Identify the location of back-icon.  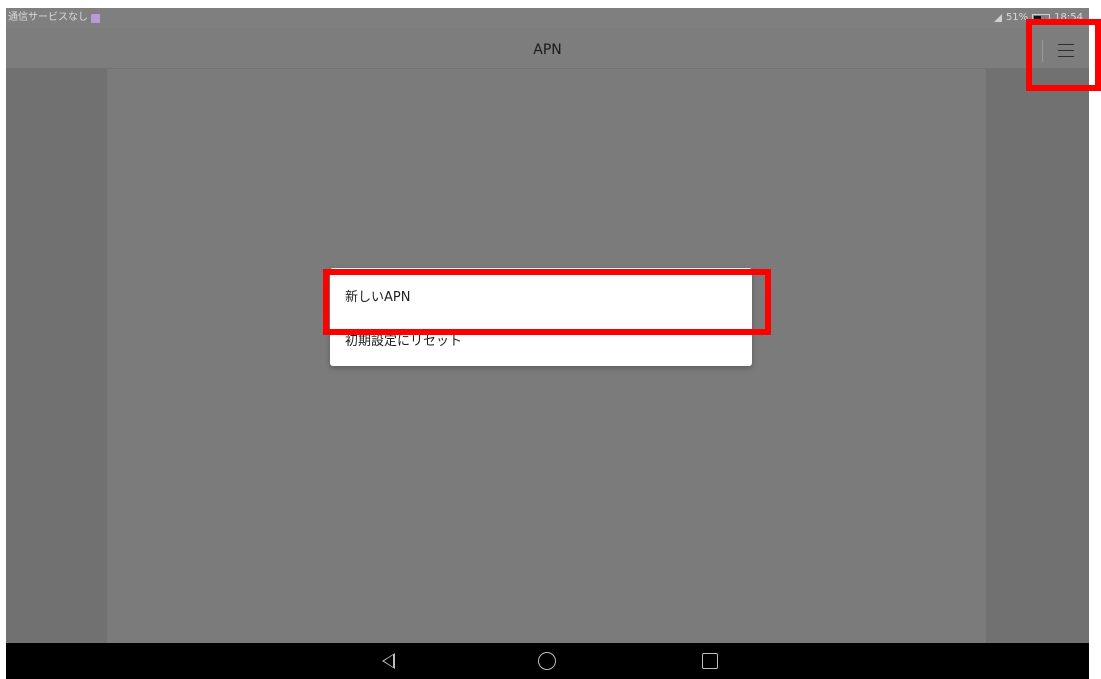
(388, 661).